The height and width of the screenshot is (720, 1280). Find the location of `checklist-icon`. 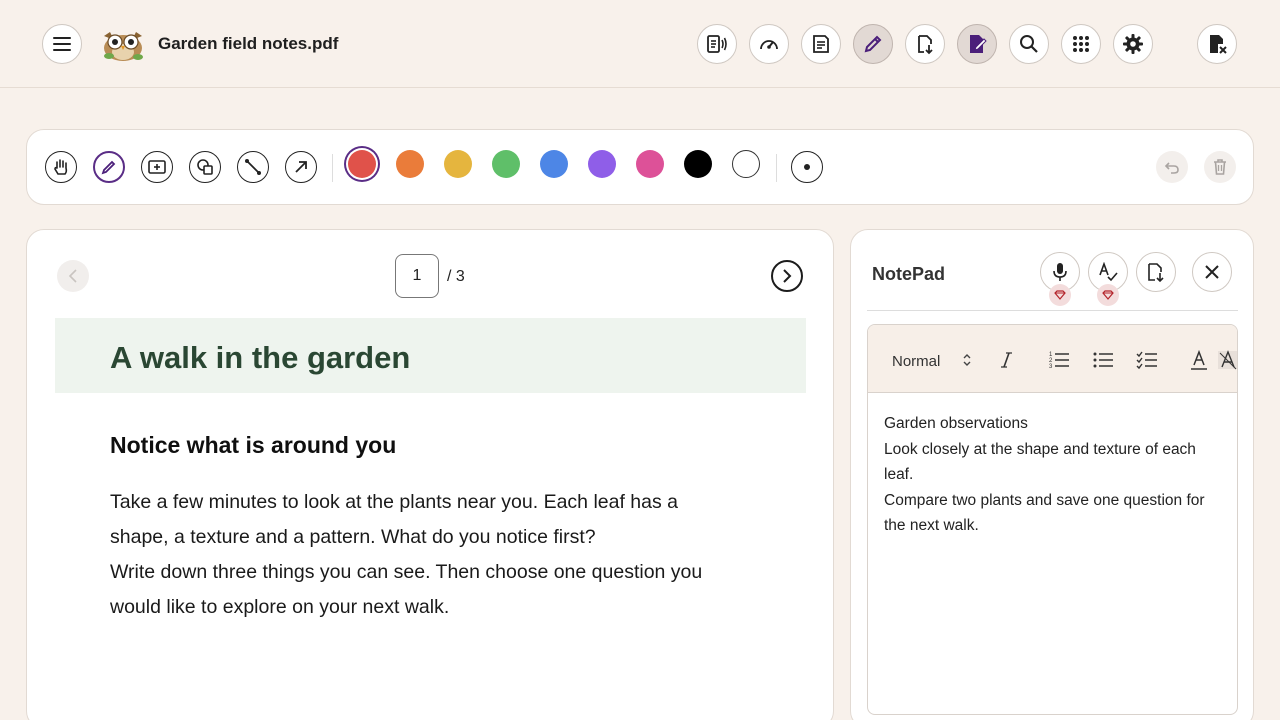

checklist-icon is located at coordinates (1147, 360).